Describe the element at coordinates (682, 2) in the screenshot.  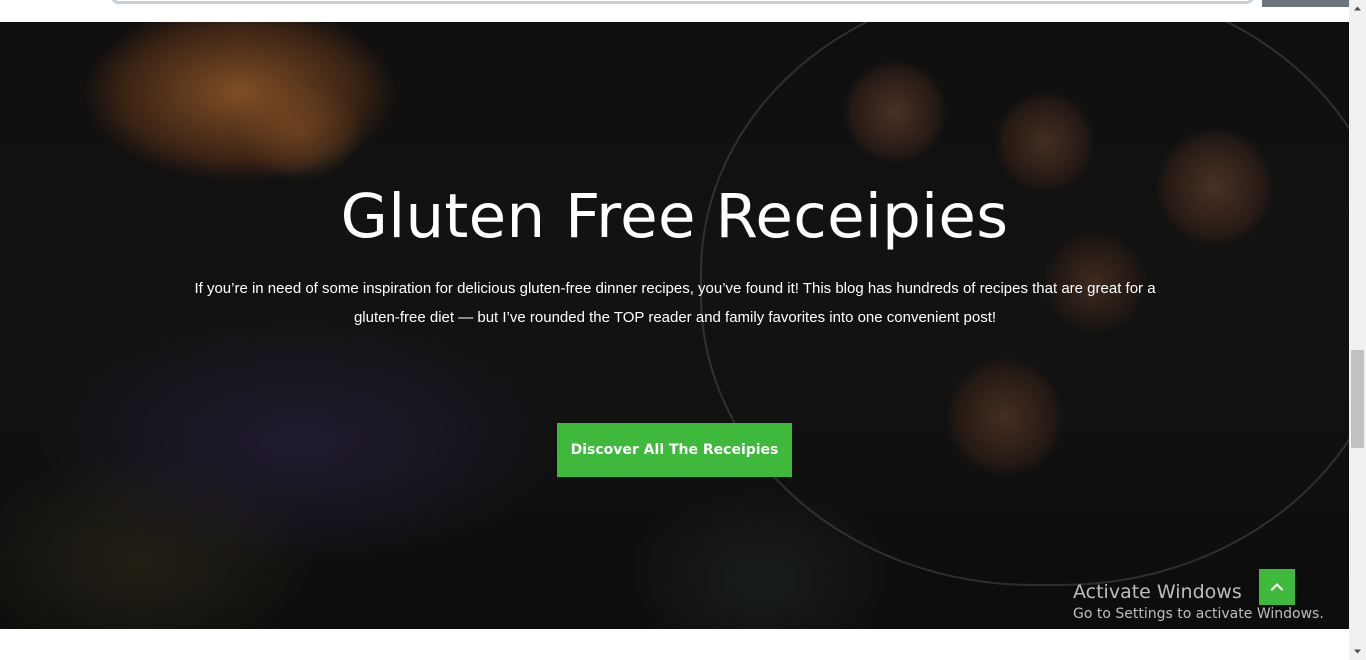
I see `search-bar-edge` at that location.